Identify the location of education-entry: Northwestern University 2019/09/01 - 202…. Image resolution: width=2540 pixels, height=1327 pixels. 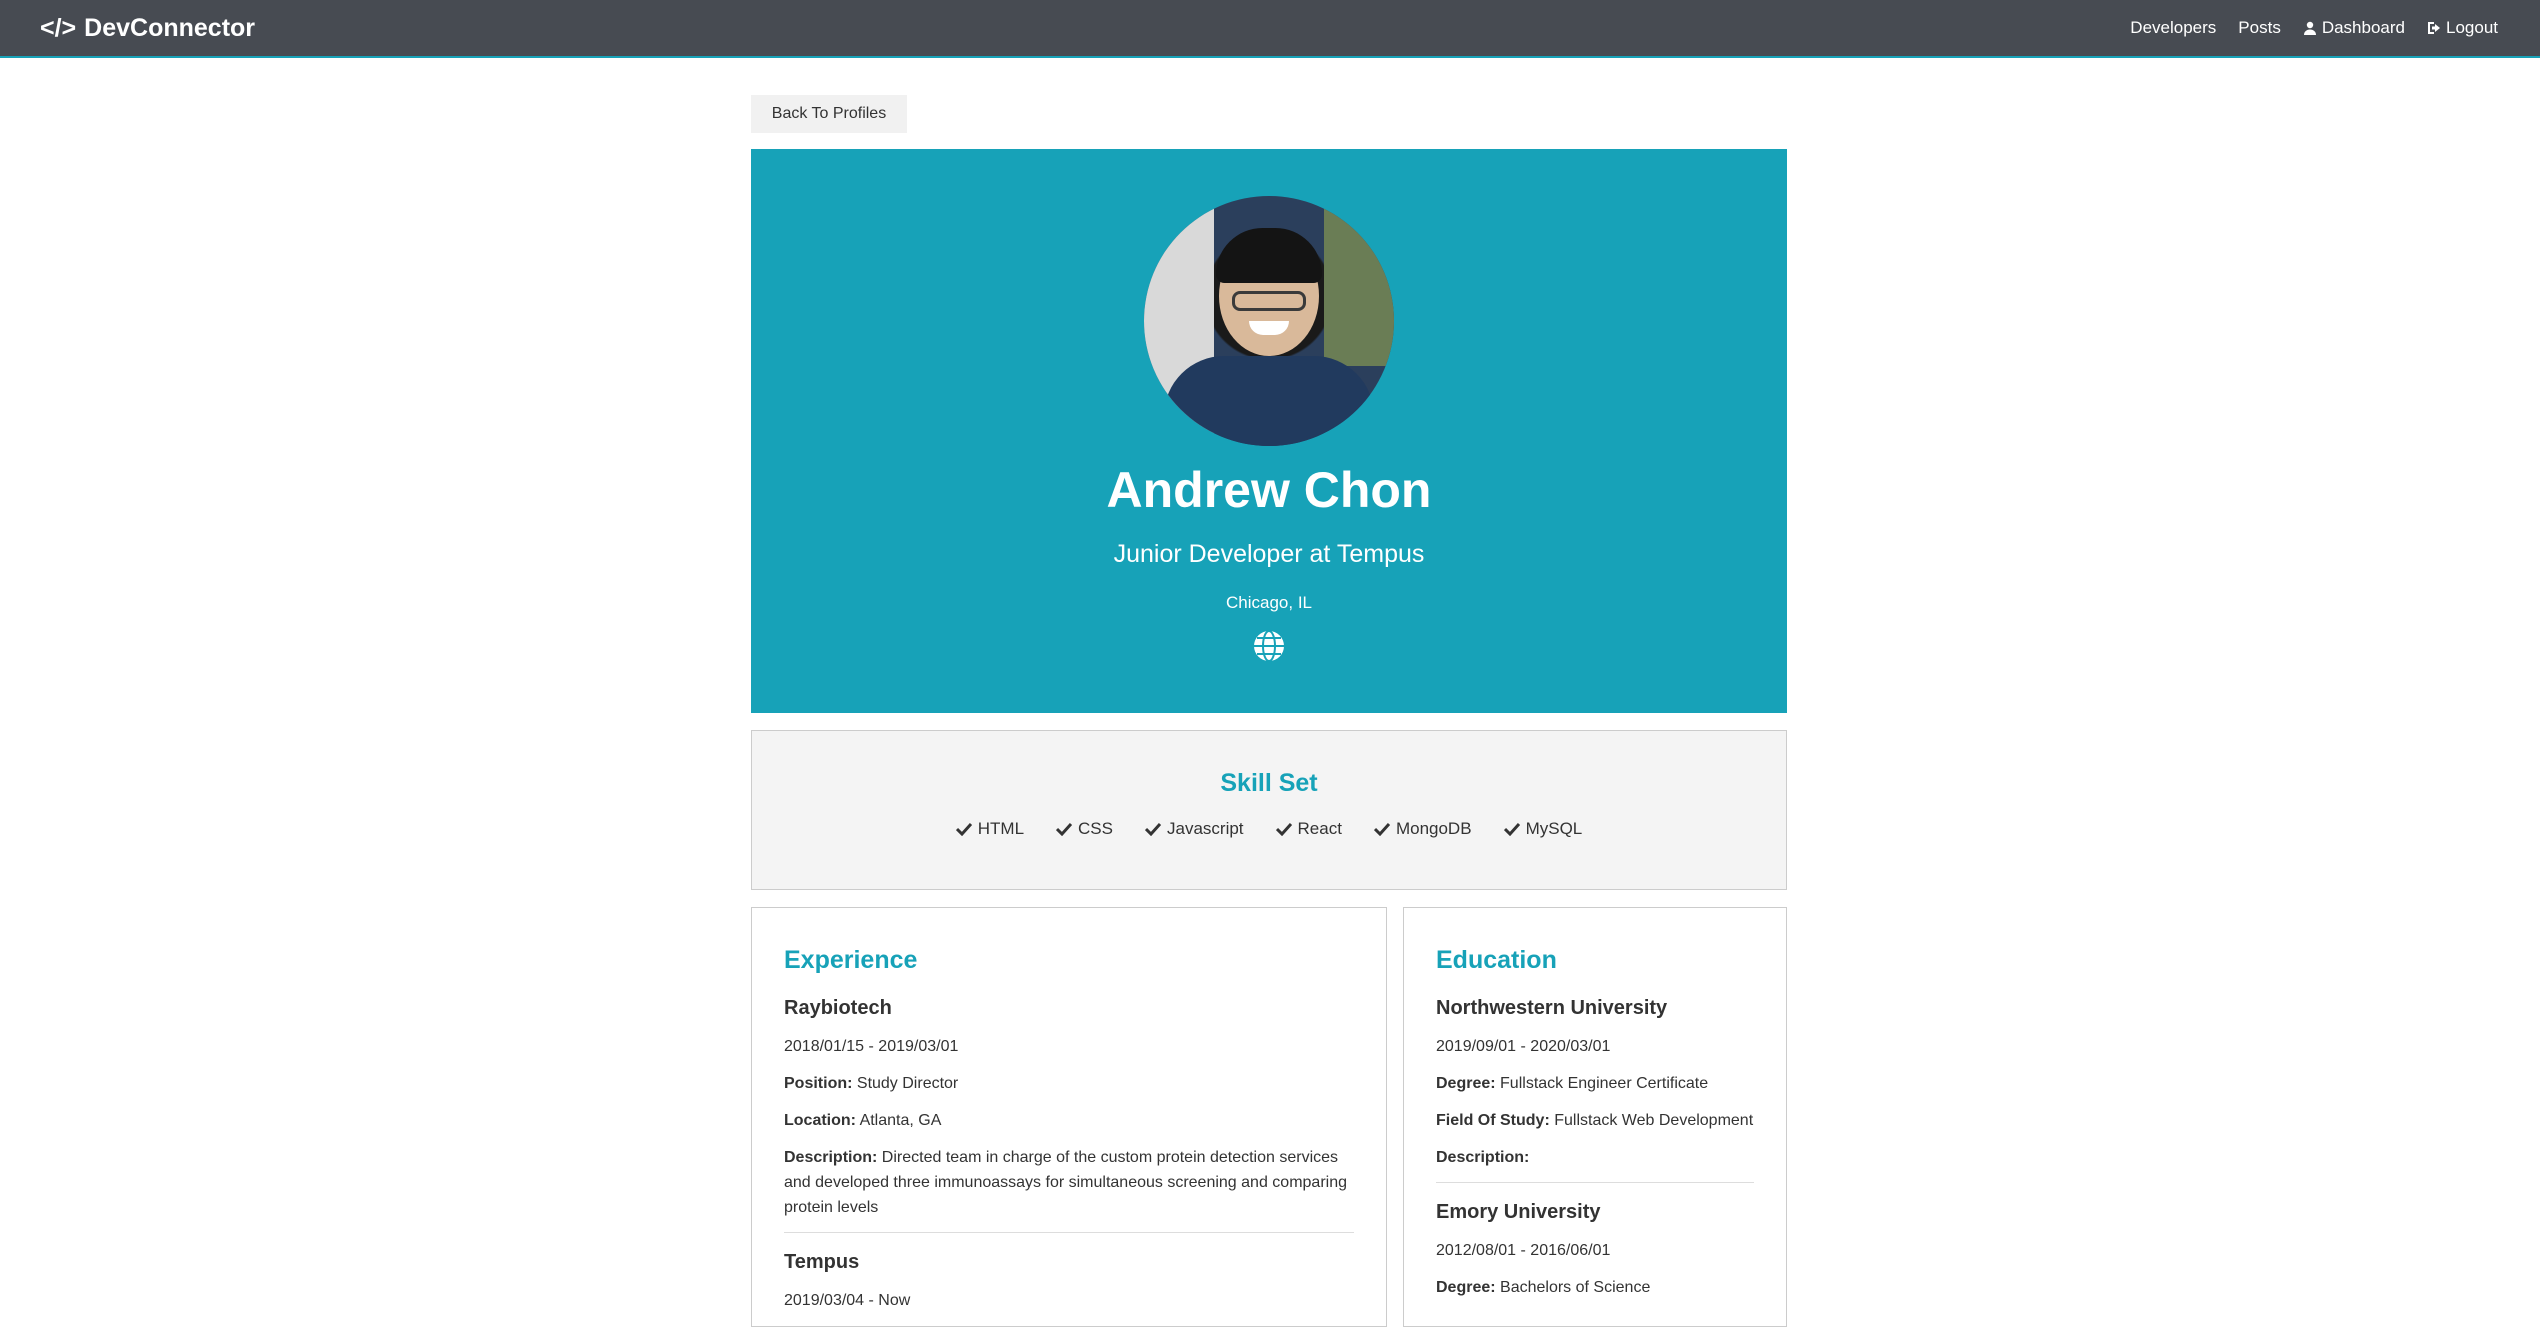
(1595, 1083).